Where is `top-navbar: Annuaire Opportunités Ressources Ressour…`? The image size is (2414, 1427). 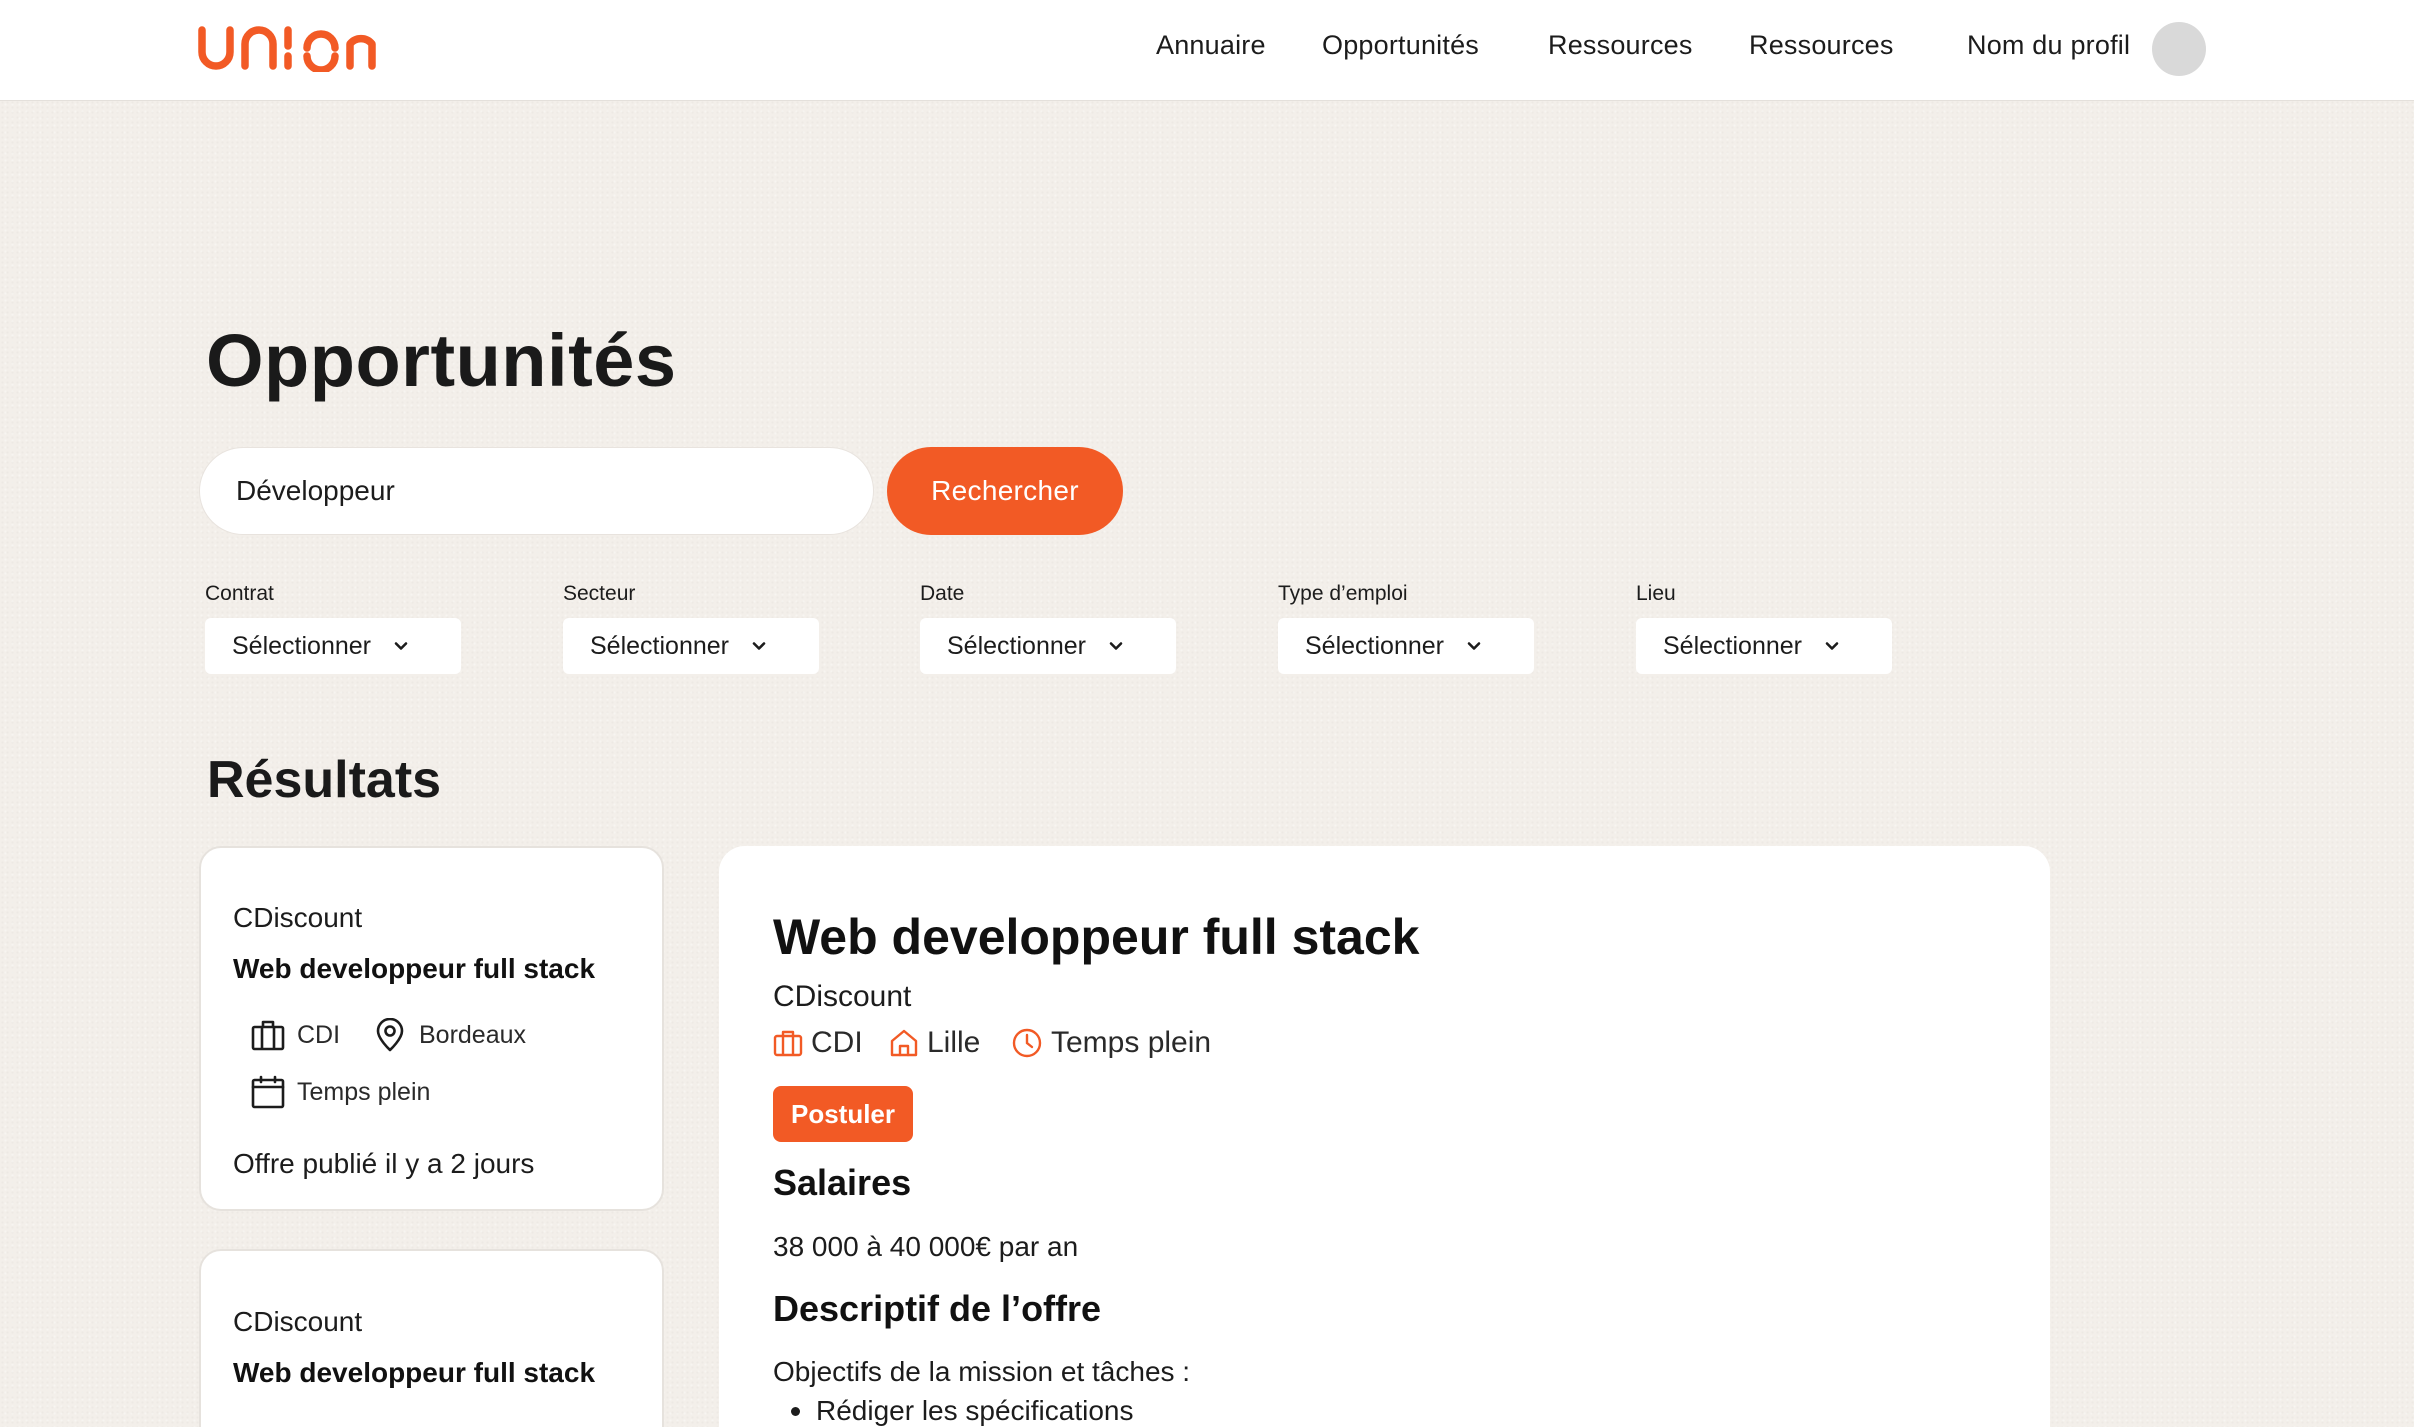
top-navbar: Annuaire Opportunités Ressources Ressour… is located at coordinates (1207, 50).